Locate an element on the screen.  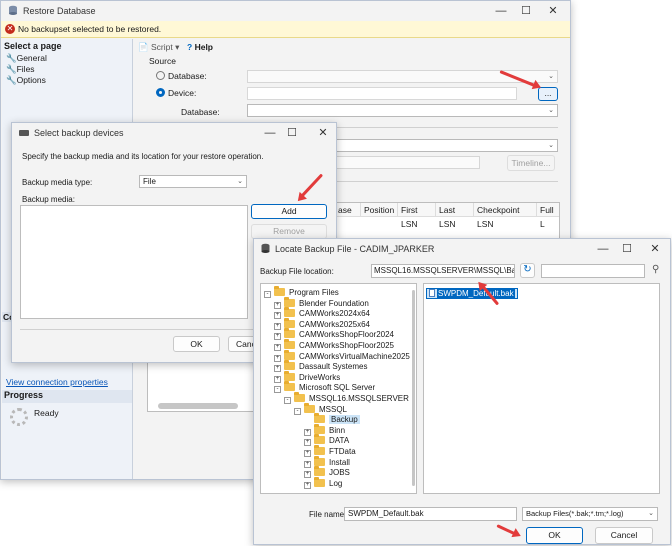
device-radio: Device: is located at coordinates (176, 93).